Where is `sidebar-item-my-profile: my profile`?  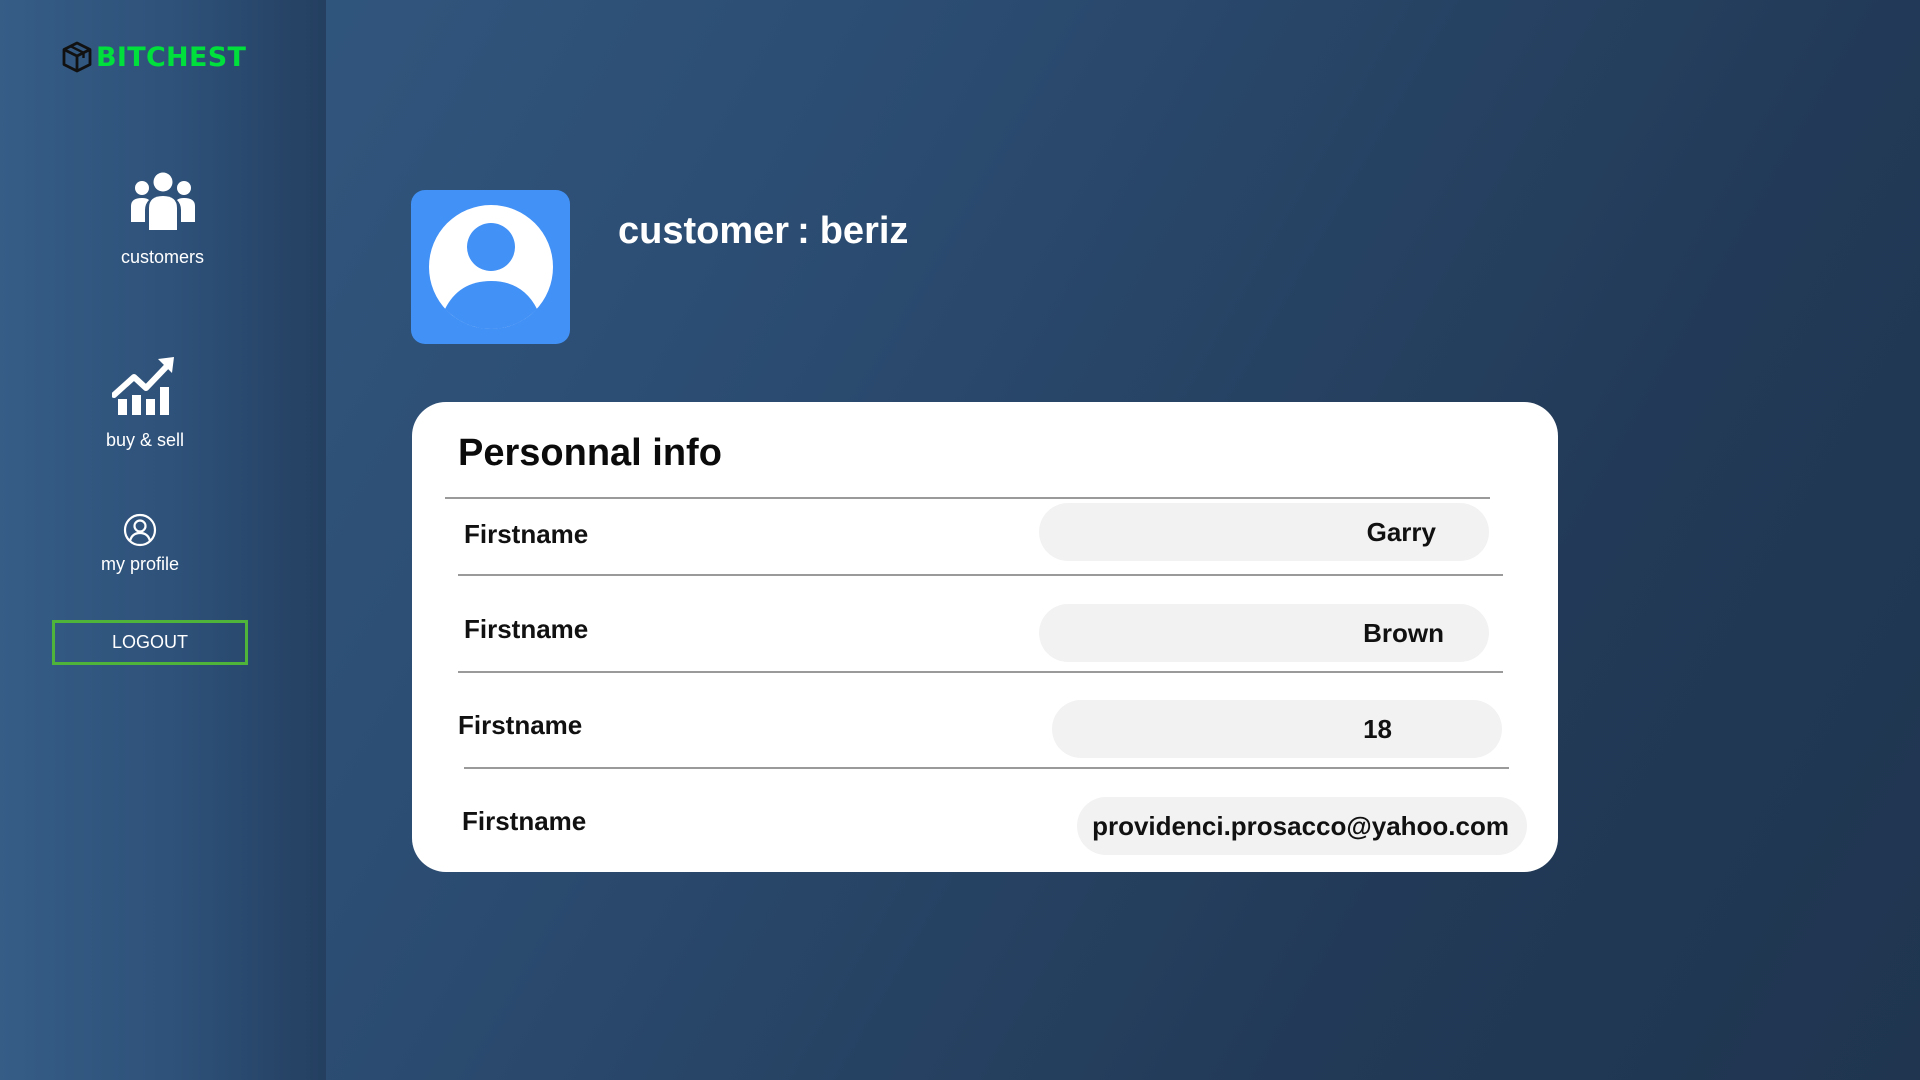 sidebar-item-my-profile: my profile is located at coordinates (140, 544).